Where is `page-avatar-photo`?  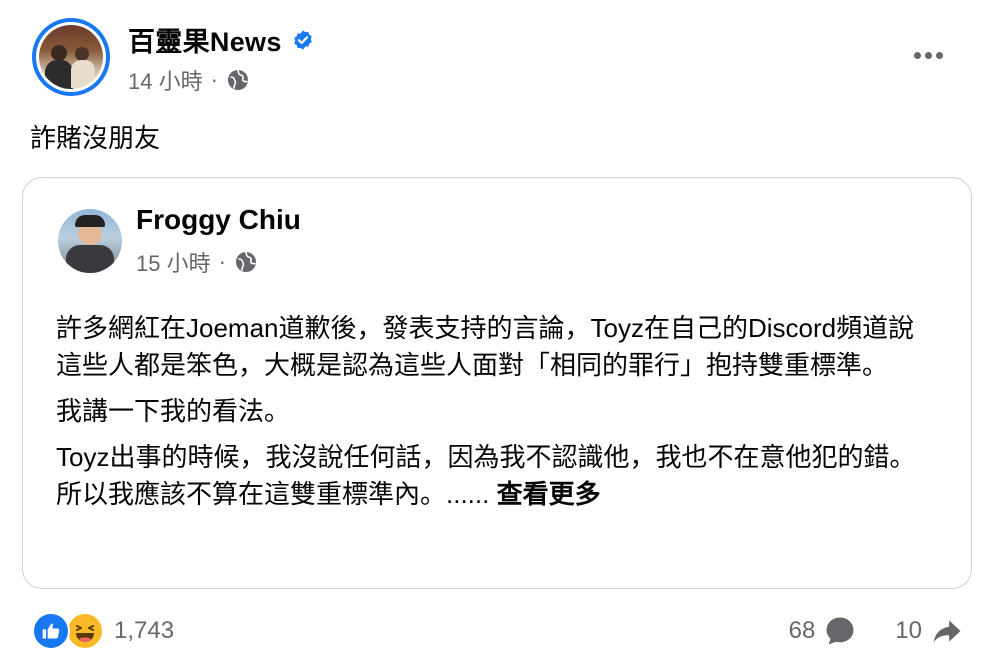 page-avatar-photo is located at coordinates (71, 57).